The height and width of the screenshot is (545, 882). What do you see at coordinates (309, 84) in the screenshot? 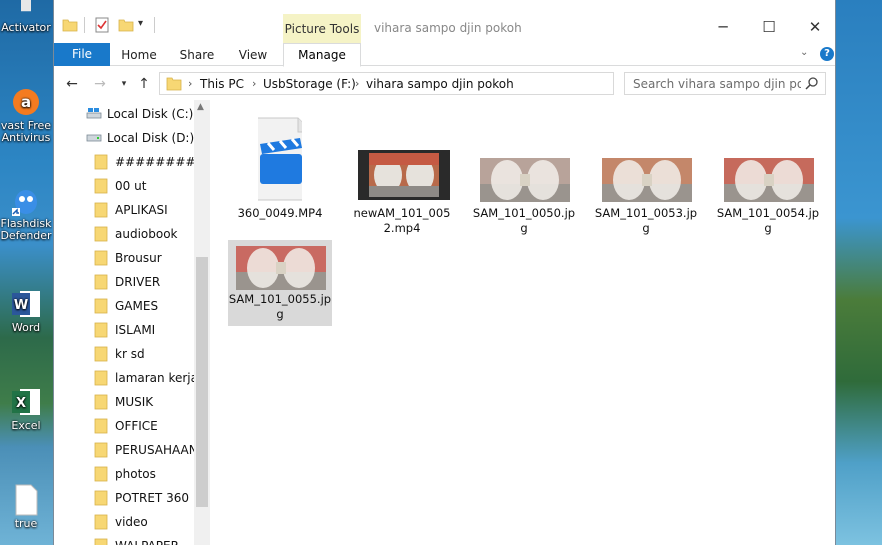
I see `breadcrumb-usbstorage: UsbStorage (F:)` at bounding box center [309, 84].